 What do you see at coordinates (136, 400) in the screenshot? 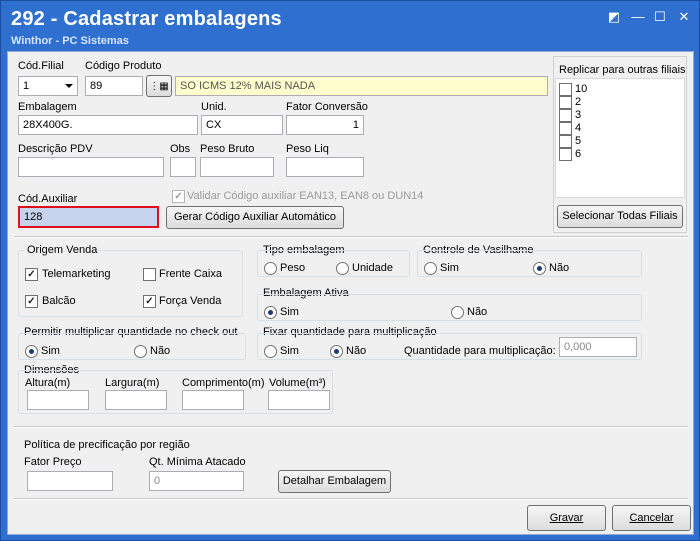
I see `largura-input` at bounding box center [136, 400].